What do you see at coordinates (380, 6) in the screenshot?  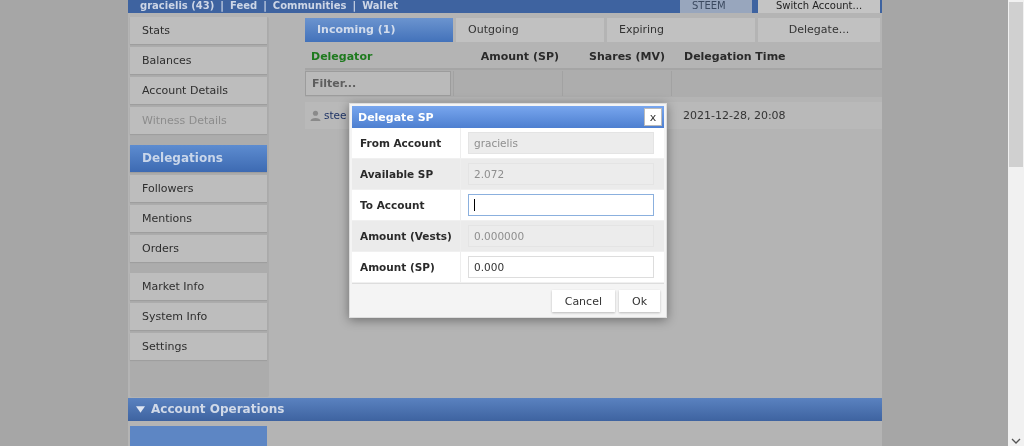 I see `nav-link: Wallet` at bounding box center [380, 6].